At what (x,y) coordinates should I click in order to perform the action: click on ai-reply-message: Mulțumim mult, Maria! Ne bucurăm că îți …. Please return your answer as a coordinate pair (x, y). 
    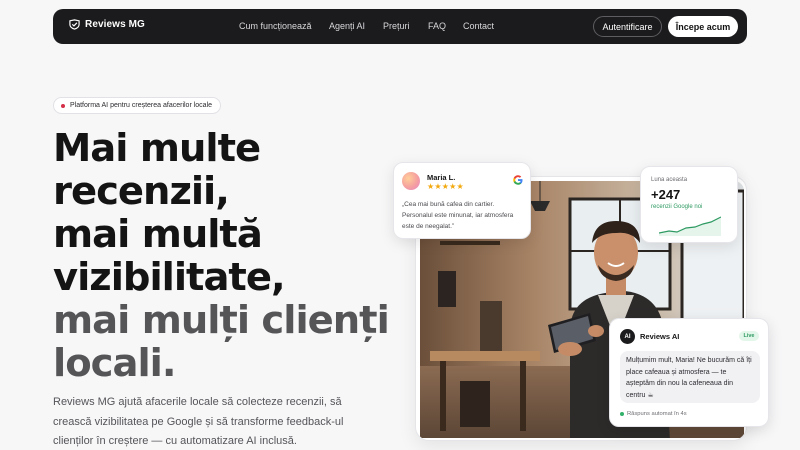
    Looking at the image, I should click on (690, 377).